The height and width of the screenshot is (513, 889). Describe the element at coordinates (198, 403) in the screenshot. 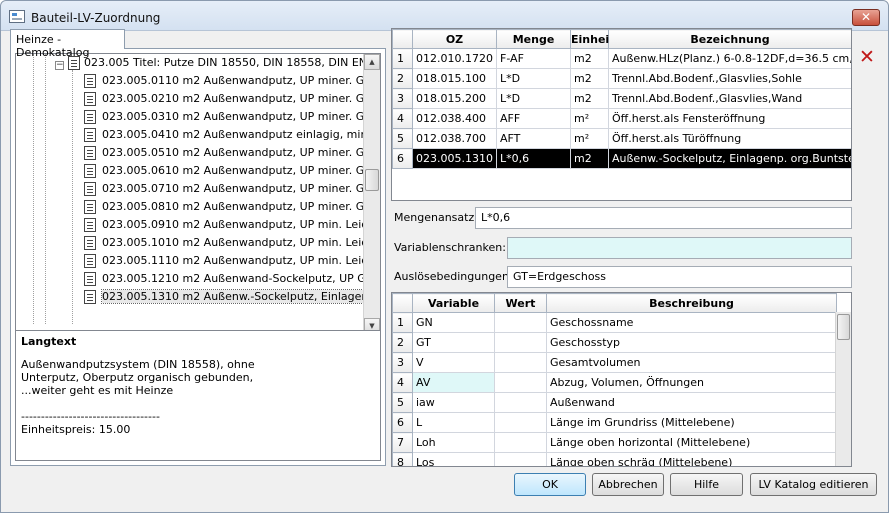

I see `langtext-line` at that location.